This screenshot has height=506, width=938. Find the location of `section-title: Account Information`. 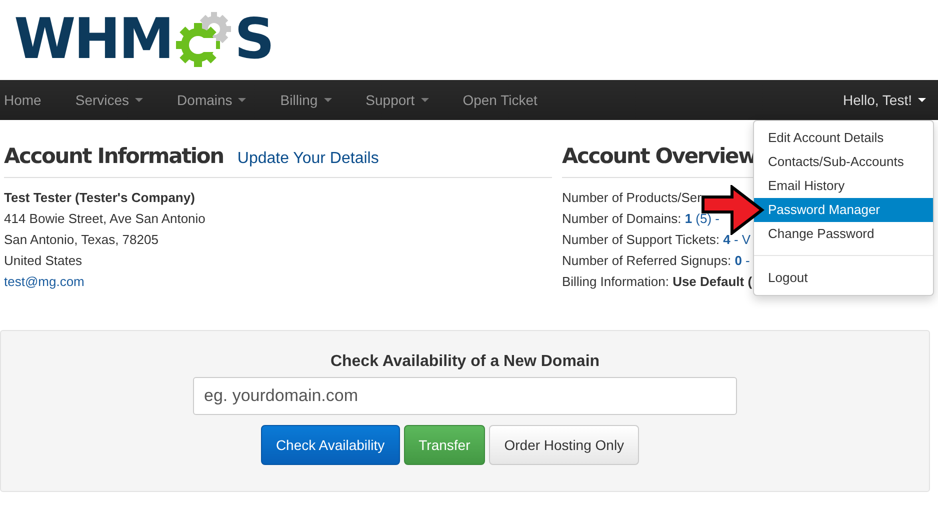

section-title: Account Information is located at coordinates (114, 156).